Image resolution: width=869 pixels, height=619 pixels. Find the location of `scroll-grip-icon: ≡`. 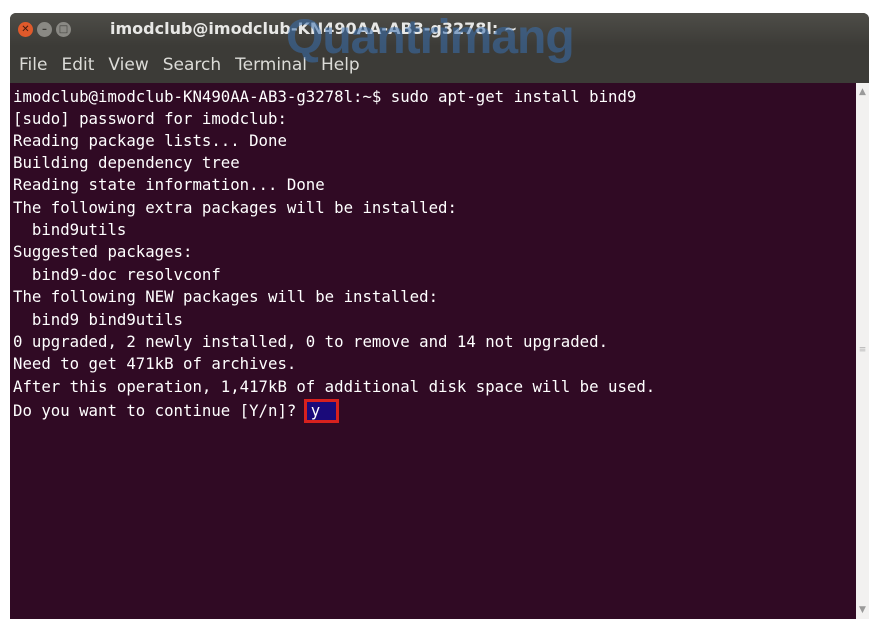

scroll-grip-icon: ≡ is located at coordinates (862, 350).